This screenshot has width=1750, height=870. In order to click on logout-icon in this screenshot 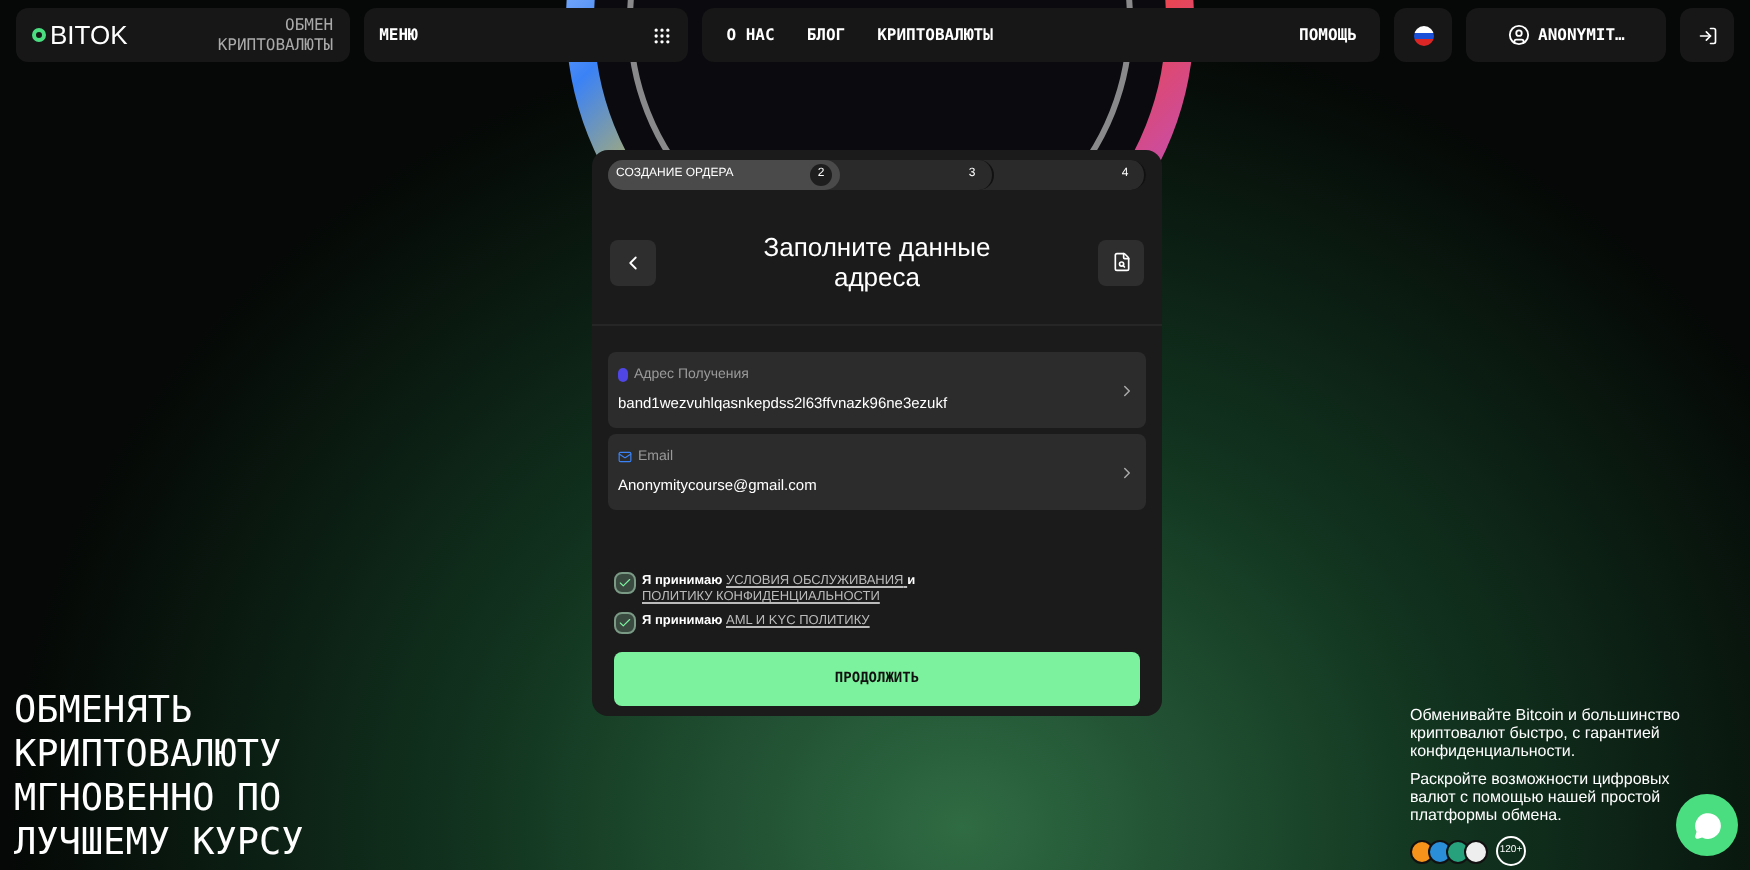, I will do `click(1707, 35)`.